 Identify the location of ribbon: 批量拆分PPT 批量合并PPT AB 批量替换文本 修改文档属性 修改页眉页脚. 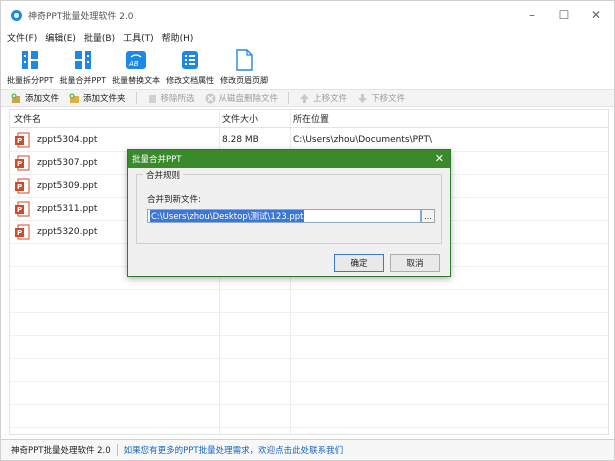
(307, 67).